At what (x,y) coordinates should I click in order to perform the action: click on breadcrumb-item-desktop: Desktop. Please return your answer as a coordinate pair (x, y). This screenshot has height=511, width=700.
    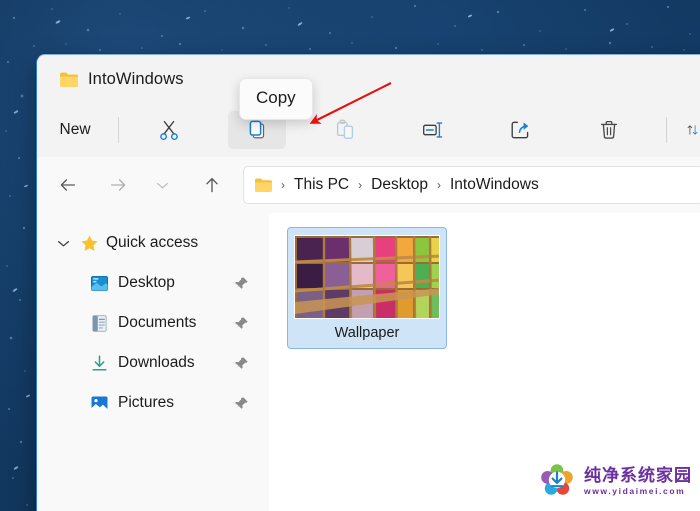
    Looking at the image, I should click on (399, 185).